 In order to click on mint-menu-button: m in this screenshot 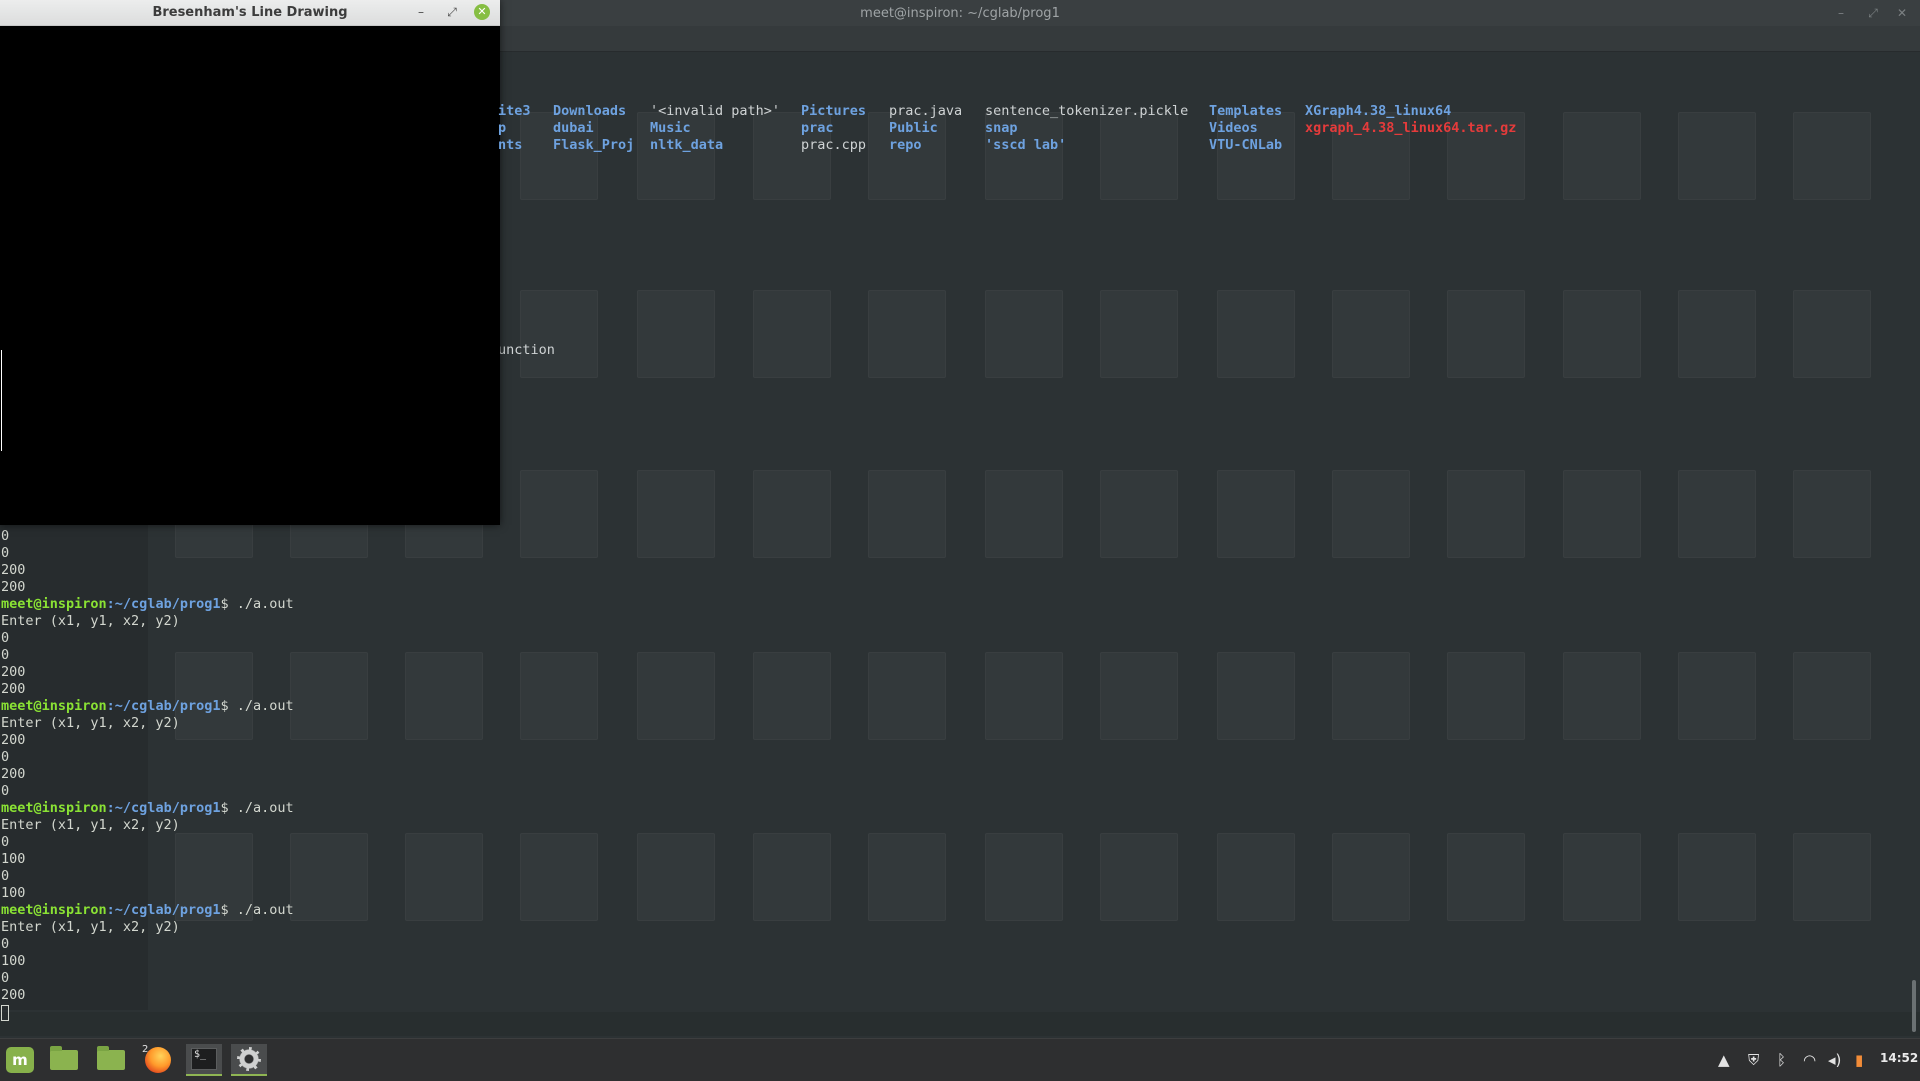, I will do `click(20, 1060)`.